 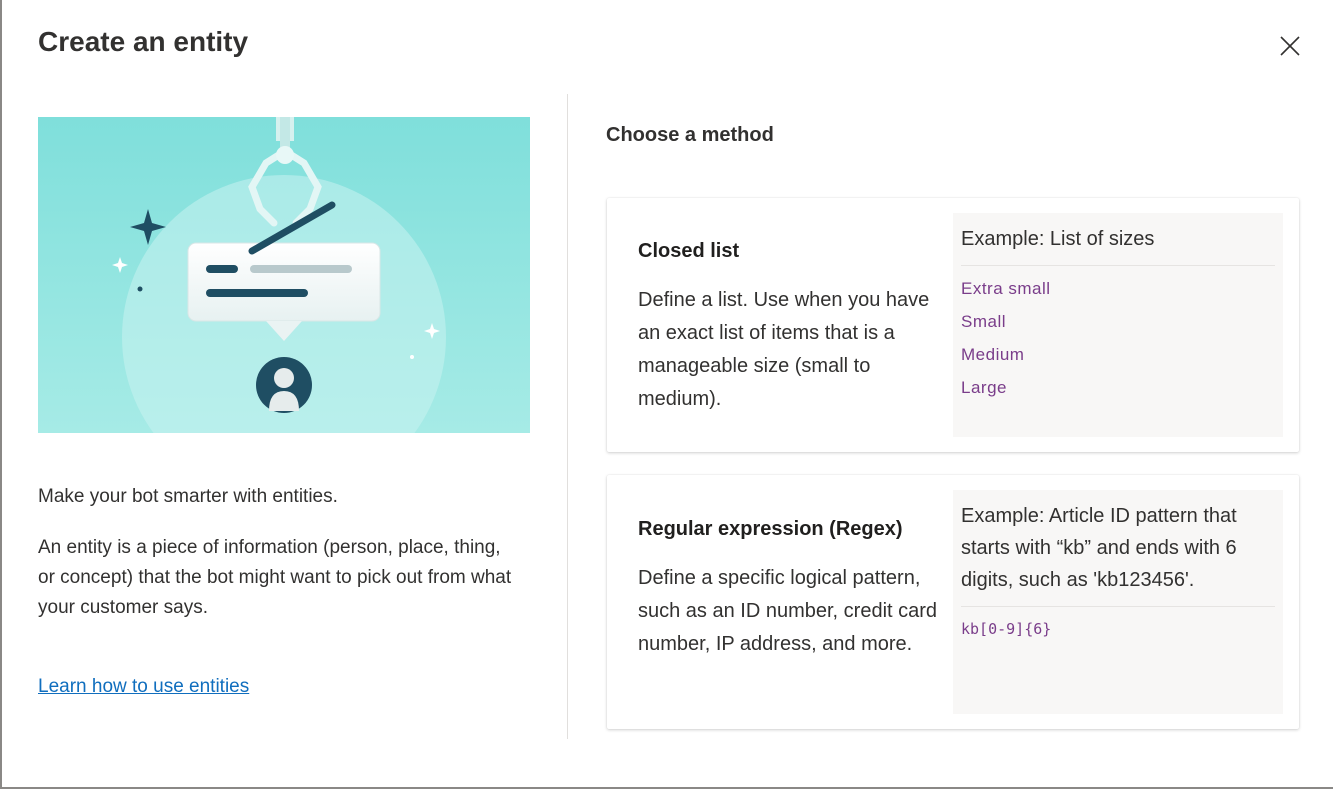 I want to click on choose-method-heading: Choose a method, so click(x=690, y=135).